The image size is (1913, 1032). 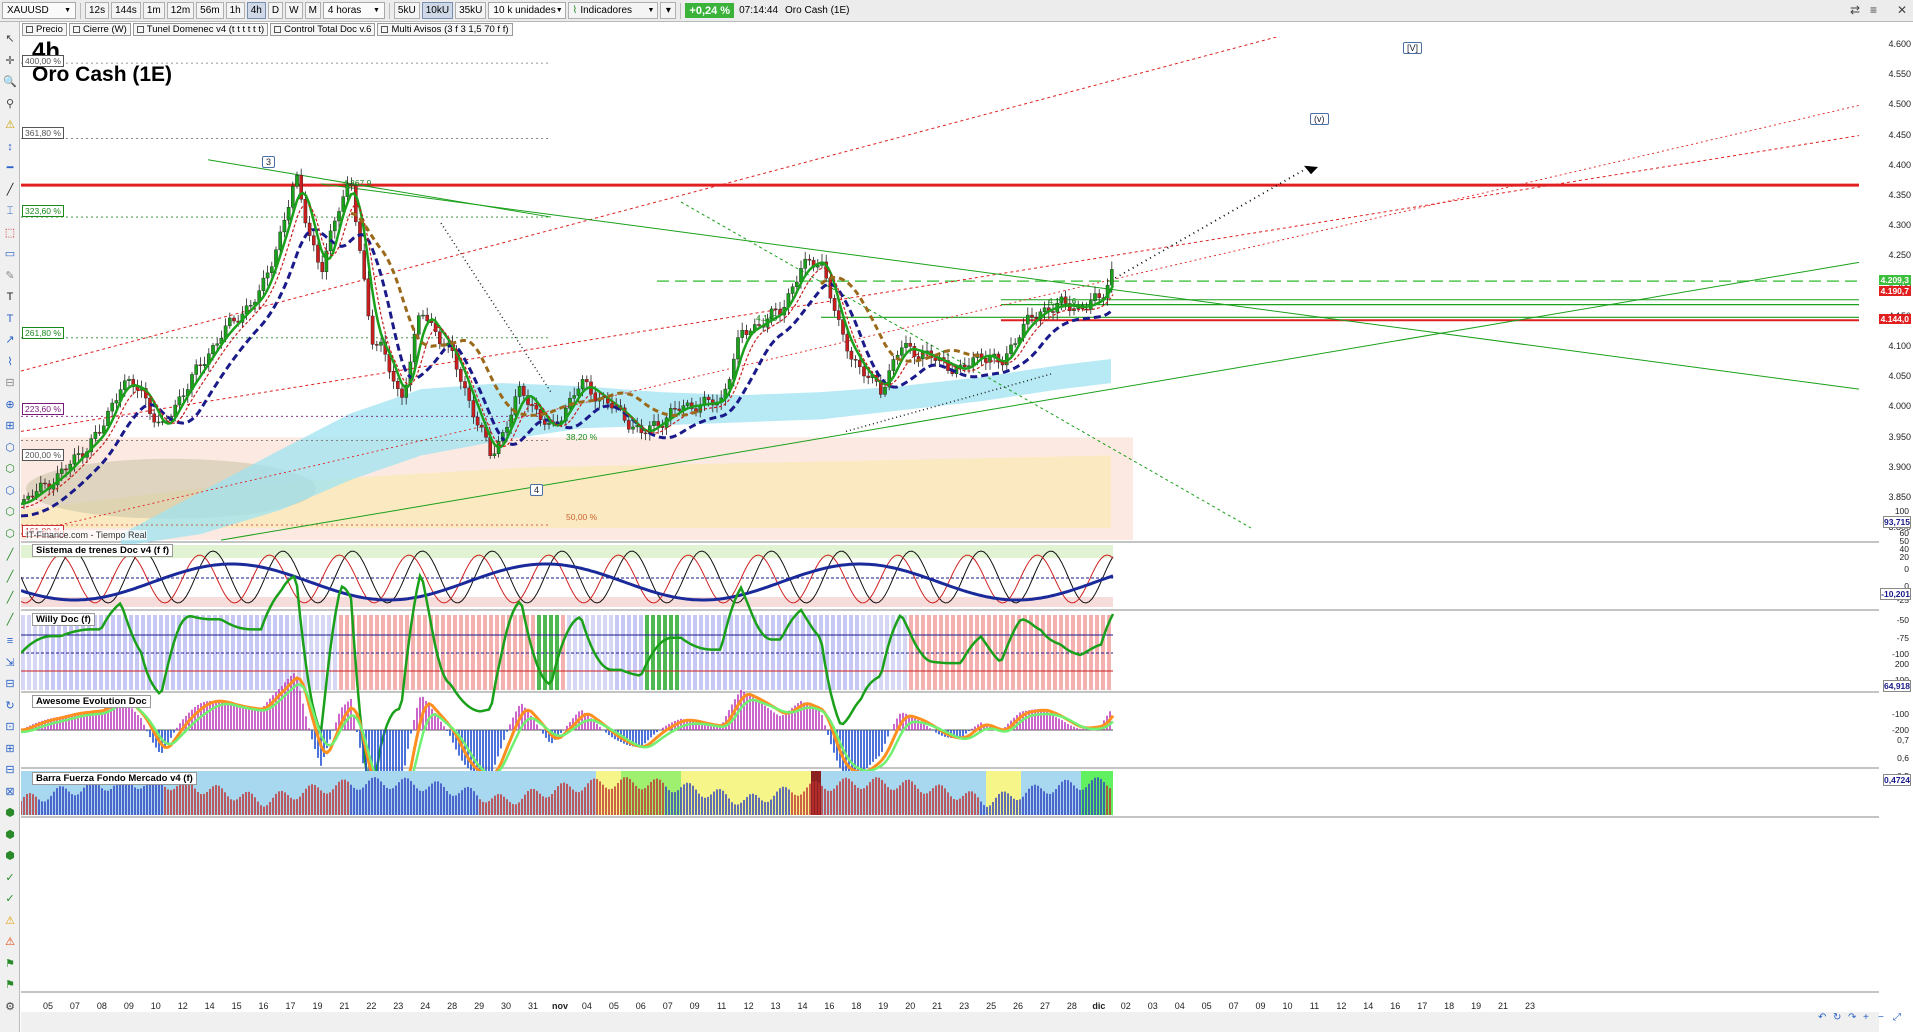 What do you see at coordinates (1873, 10) in the screenshot?
I see `menu-icon: ≡` at bounding box center [1873, 10].